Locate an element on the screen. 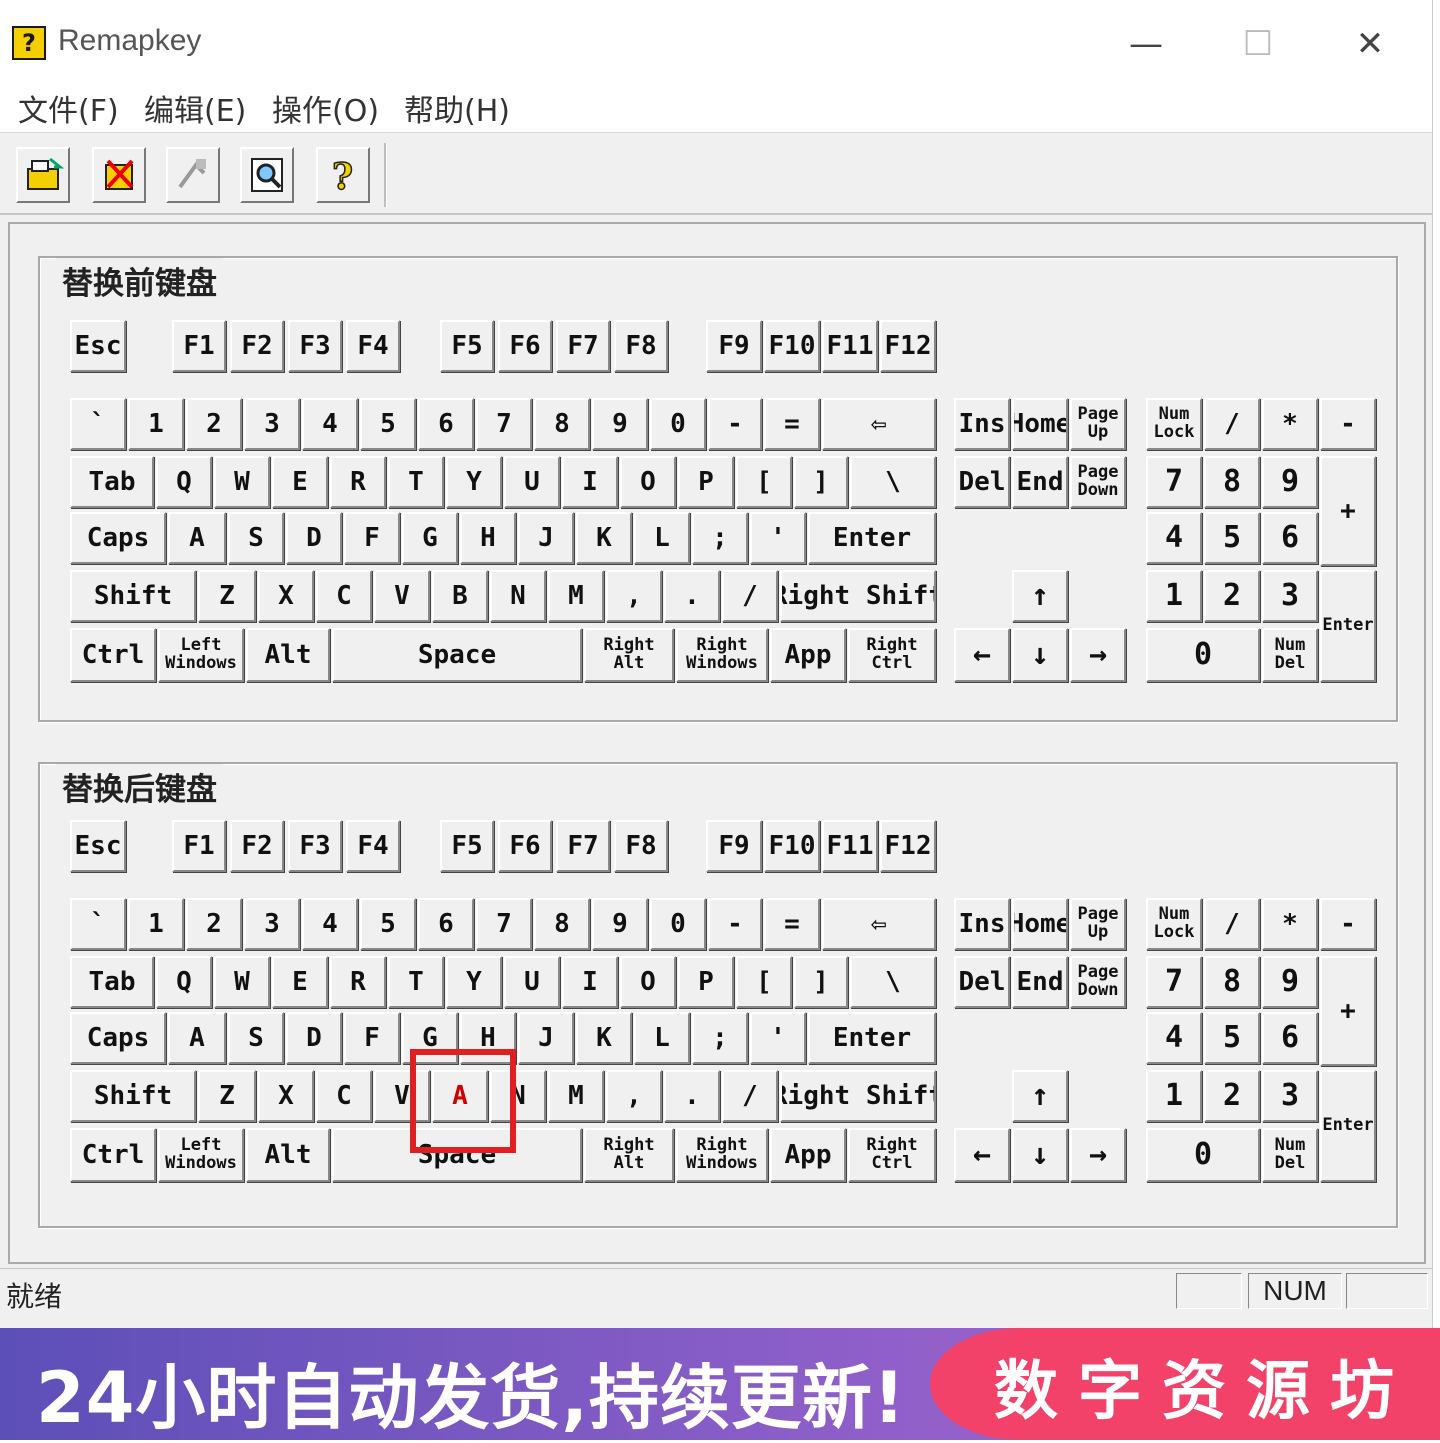 Image resolution: width=1440 pixels, height=1443 pixels. after-key-equals: = is located at coordinates (792, 924).